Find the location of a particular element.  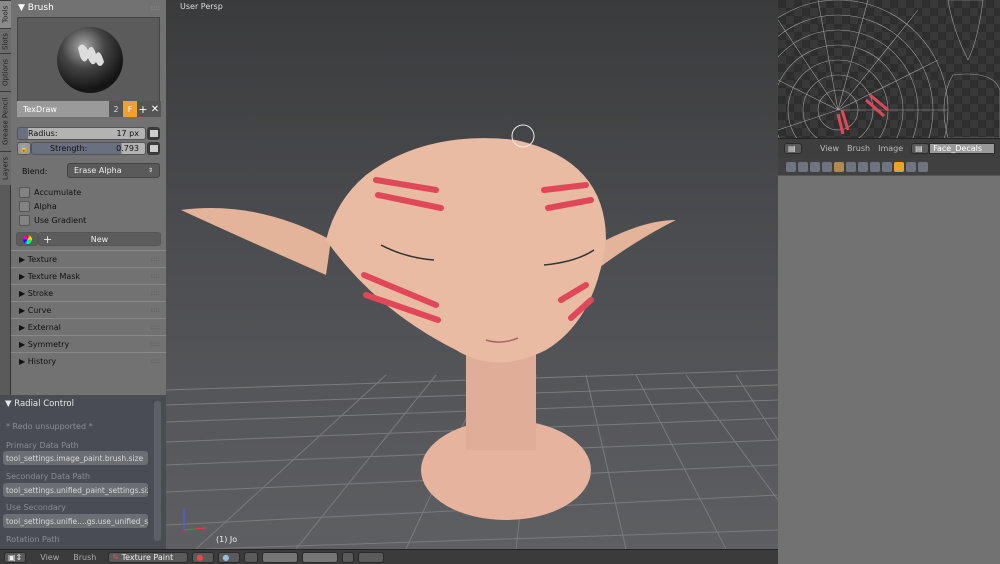

subpanel-external: ▶ External:::: is located at coordinates (88, 326).